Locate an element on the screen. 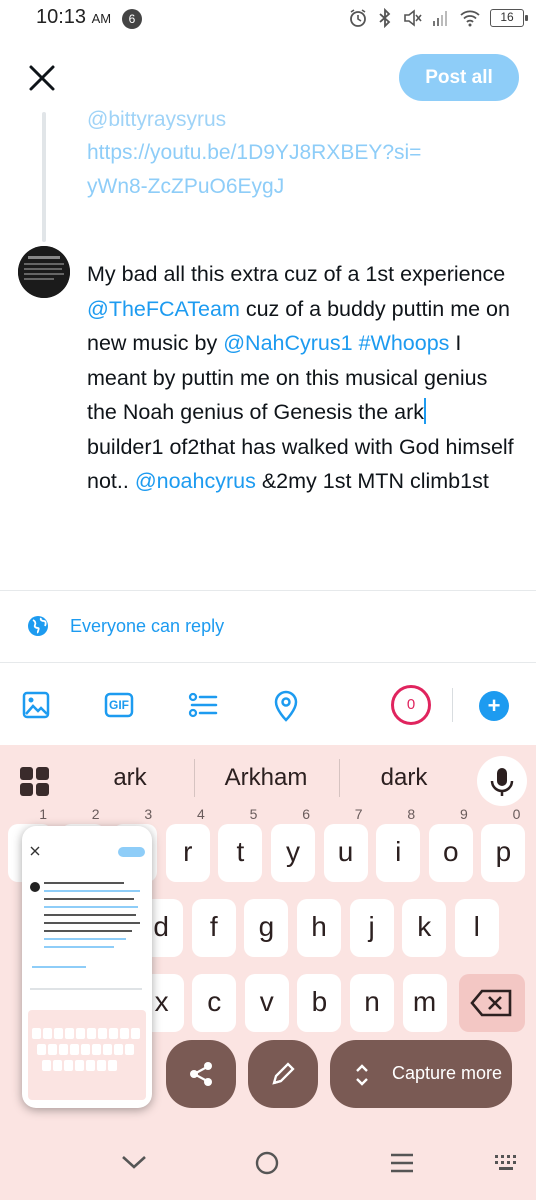 The image size is (536, 1200). key-y: y6 is located at coordinates (293, 844).